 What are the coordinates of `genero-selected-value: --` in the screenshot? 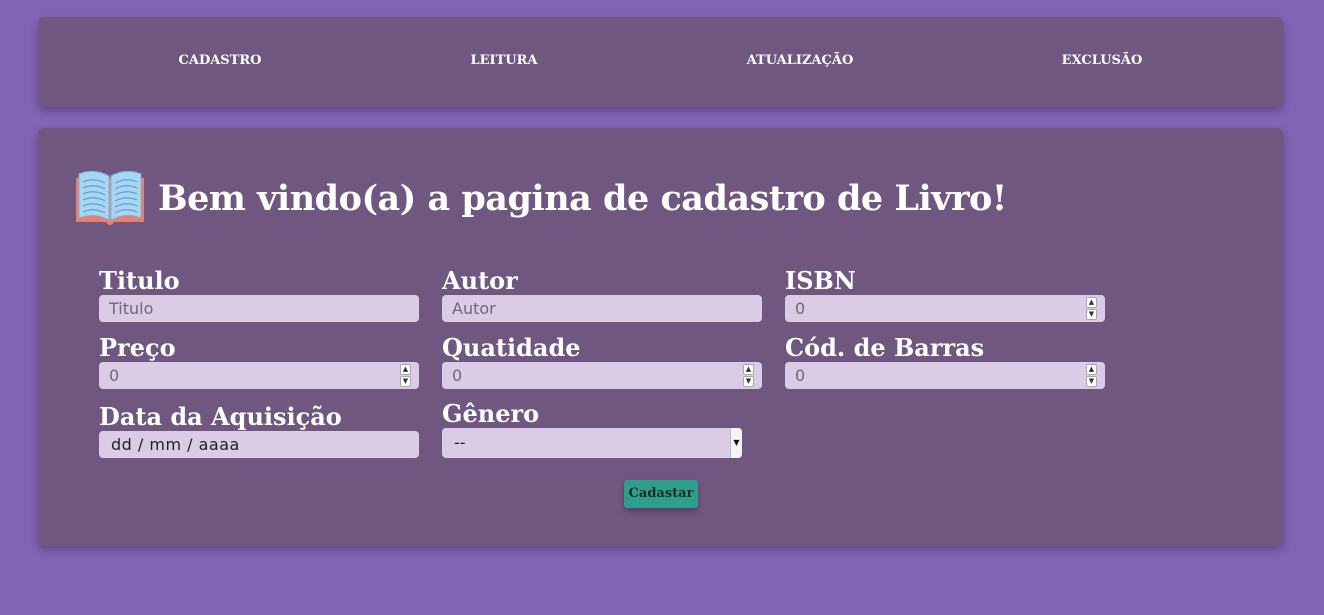 It's located at (460, 442).